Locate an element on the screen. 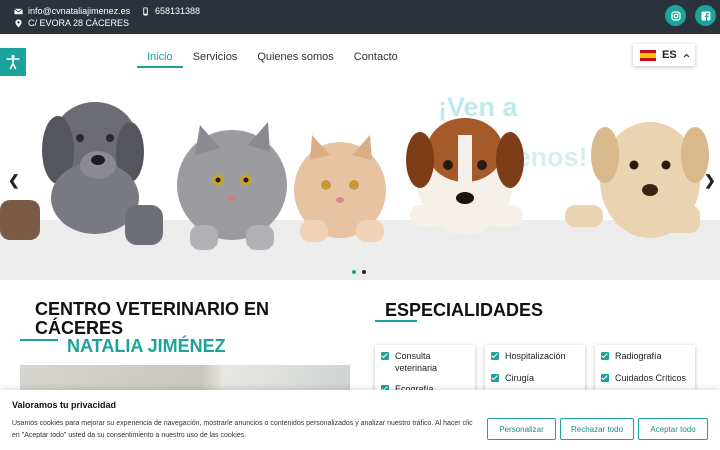 Image resolution: width=720 pixels, height=450 pixels. specialty-item: Cuidados Críticos is located at coordinates (648, 378).